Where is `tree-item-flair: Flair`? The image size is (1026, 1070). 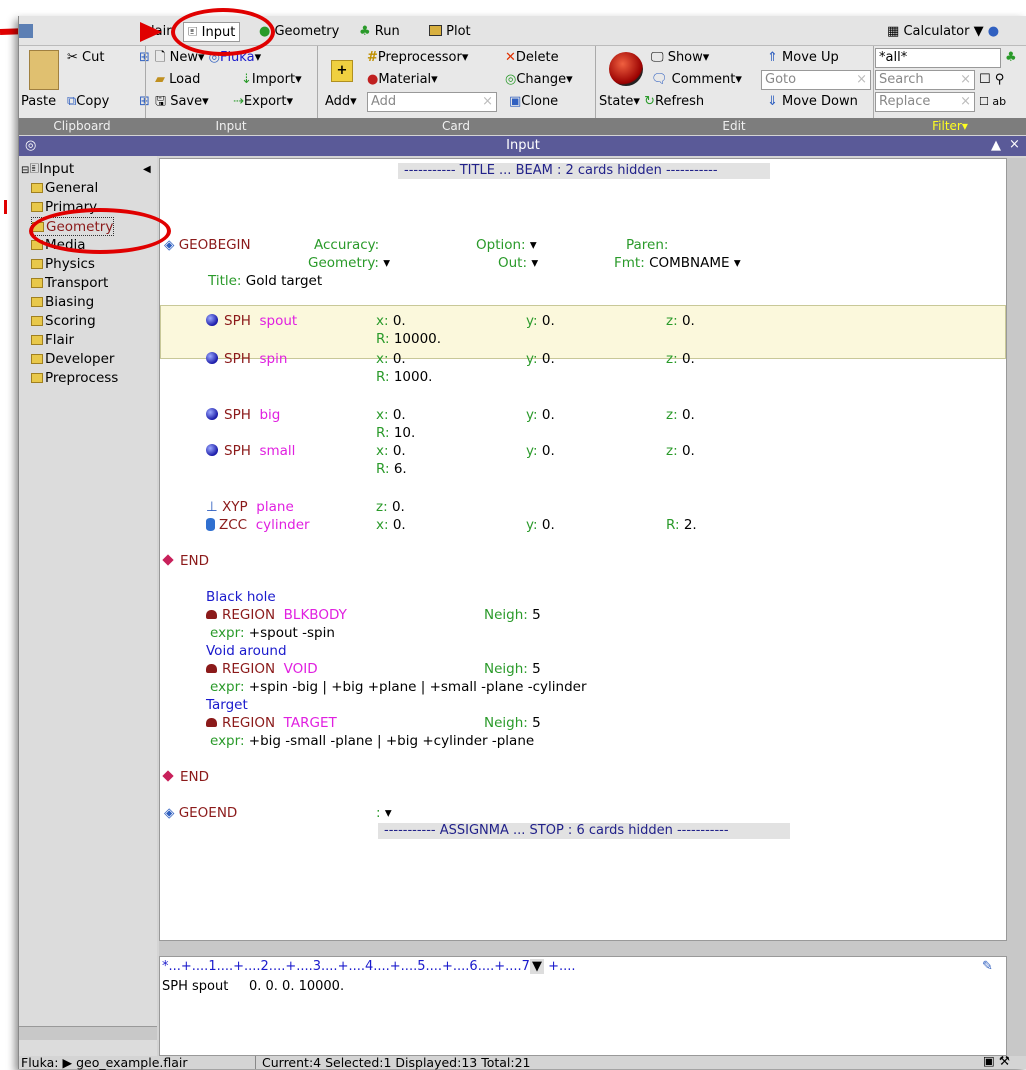
tree-item-flair: Flair is located at coordinates (52, 340).